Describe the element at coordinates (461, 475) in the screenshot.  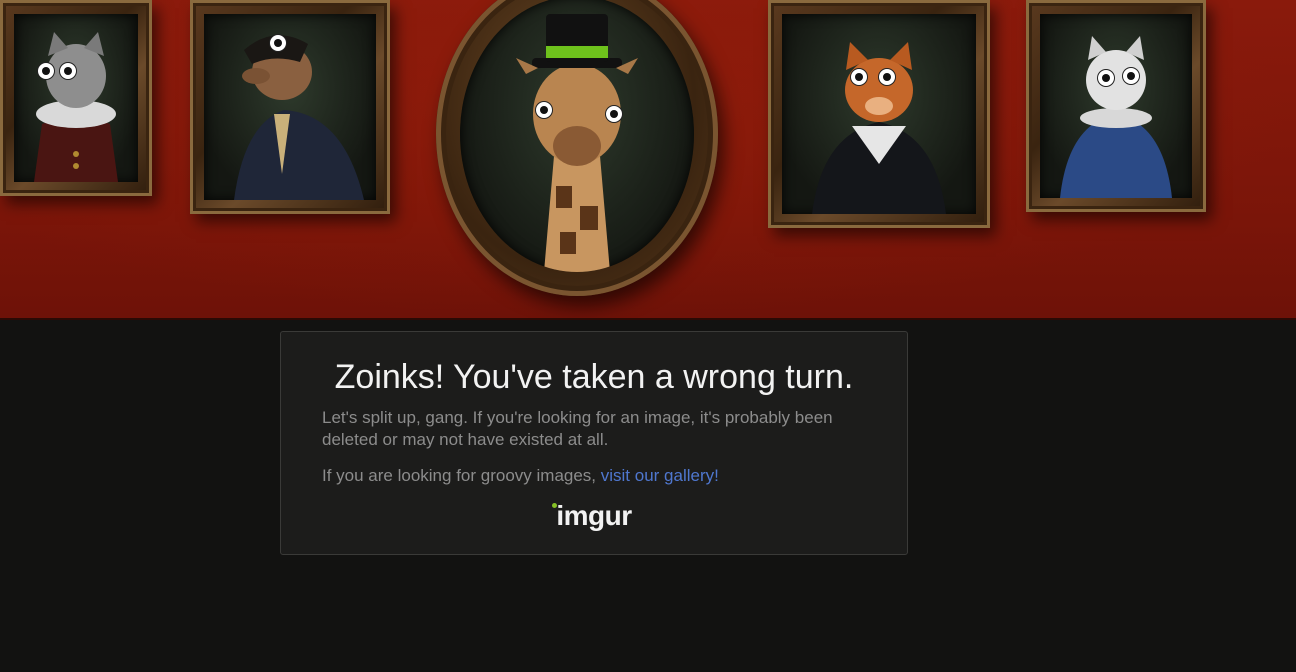
I see `gallery-hint-text: If you are looking for groovy images,` at that location.